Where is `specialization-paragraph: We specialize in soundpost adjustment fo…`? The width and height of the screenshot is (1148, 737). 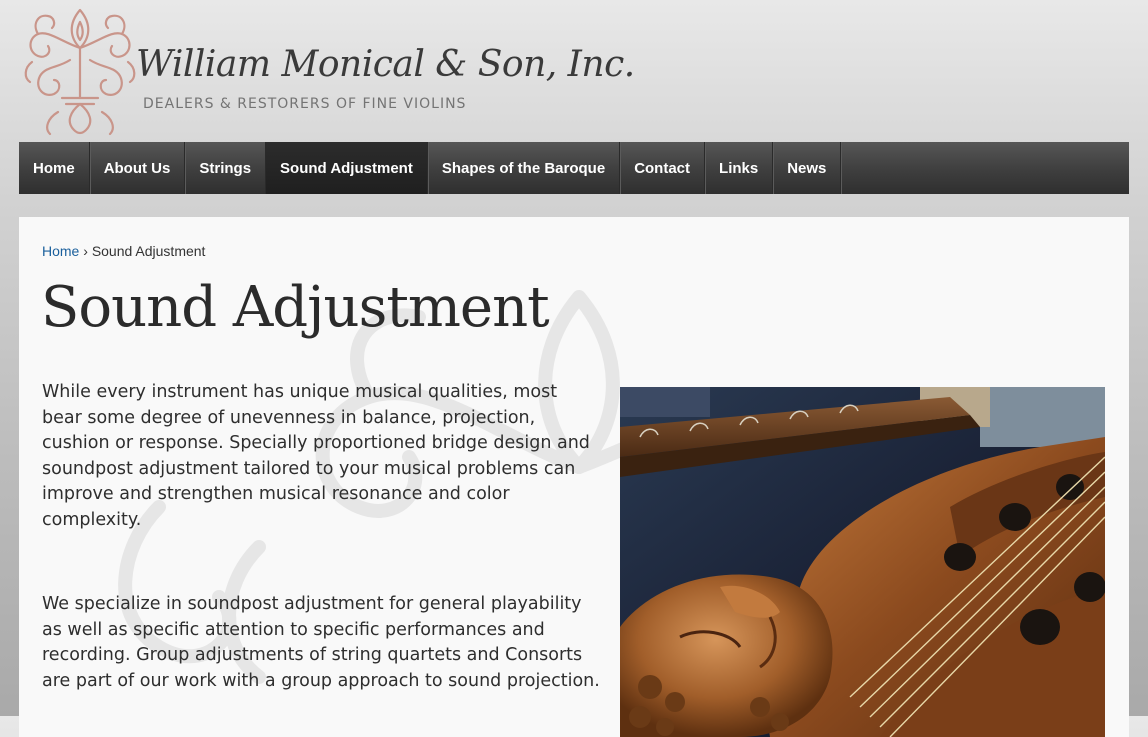 specialization-paragraph: We specialize in soundpost adjustment fo… is located at coordinates (321, 642).